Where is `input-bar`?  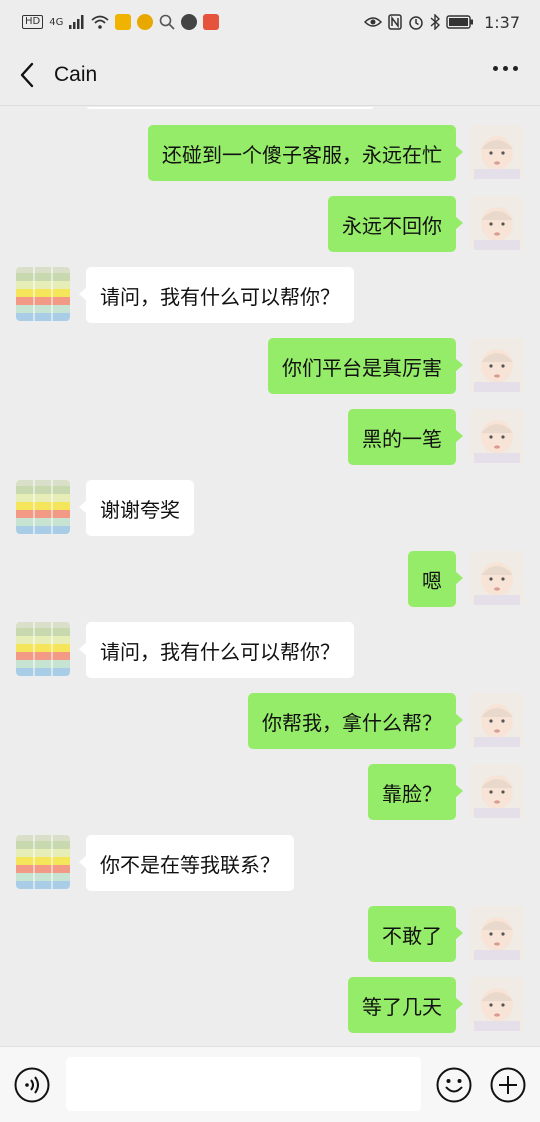 input-bar is located at coordinates (270, 1084).